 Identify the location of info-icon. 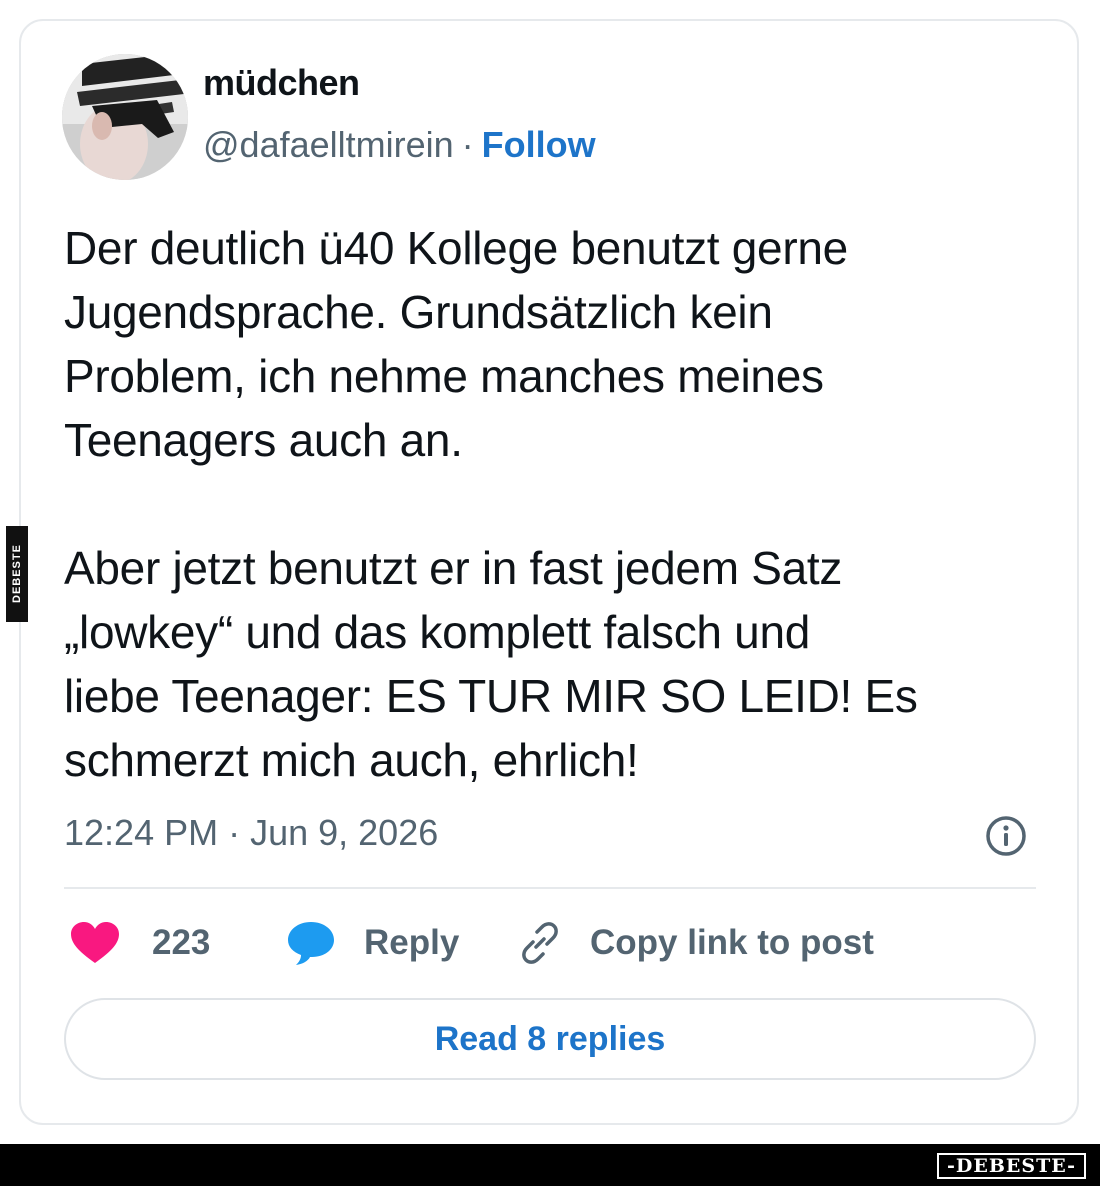
(1006, 836).